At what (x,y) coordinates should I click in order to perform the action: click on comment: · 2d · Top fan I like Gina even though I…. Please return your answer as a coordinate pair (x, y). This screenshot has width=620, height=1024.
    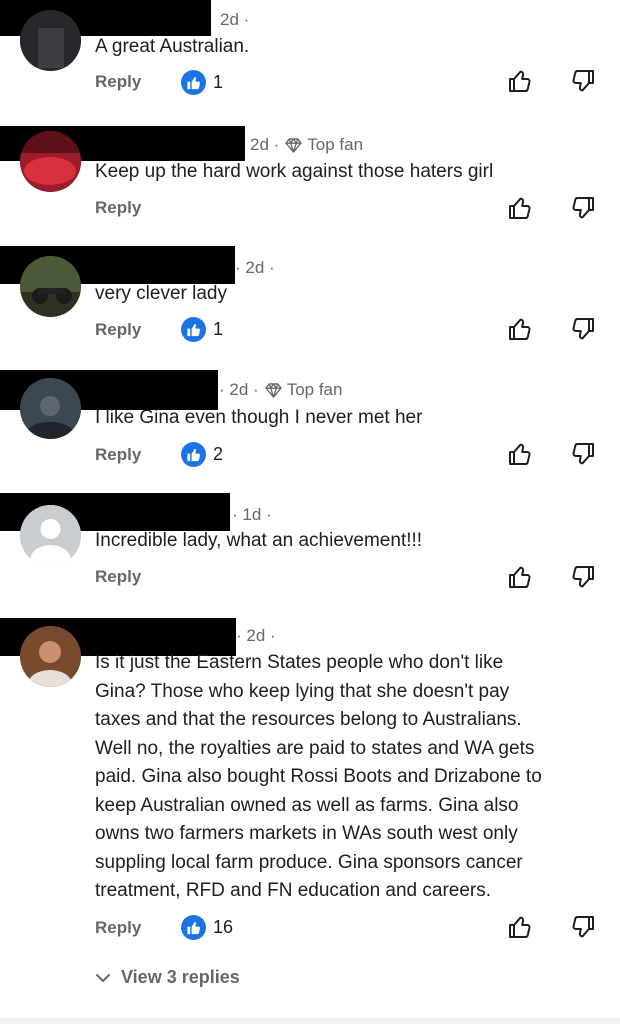
    Looking at the image, I should click on (310, 425).